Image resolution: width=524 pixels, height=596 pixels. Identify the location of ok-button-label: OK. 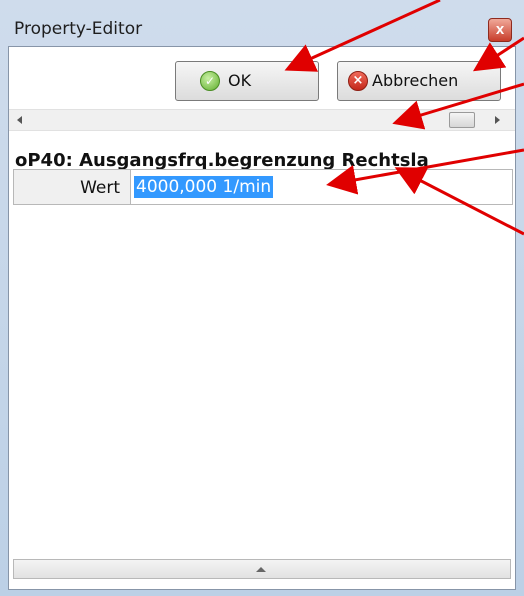
(240, 80).